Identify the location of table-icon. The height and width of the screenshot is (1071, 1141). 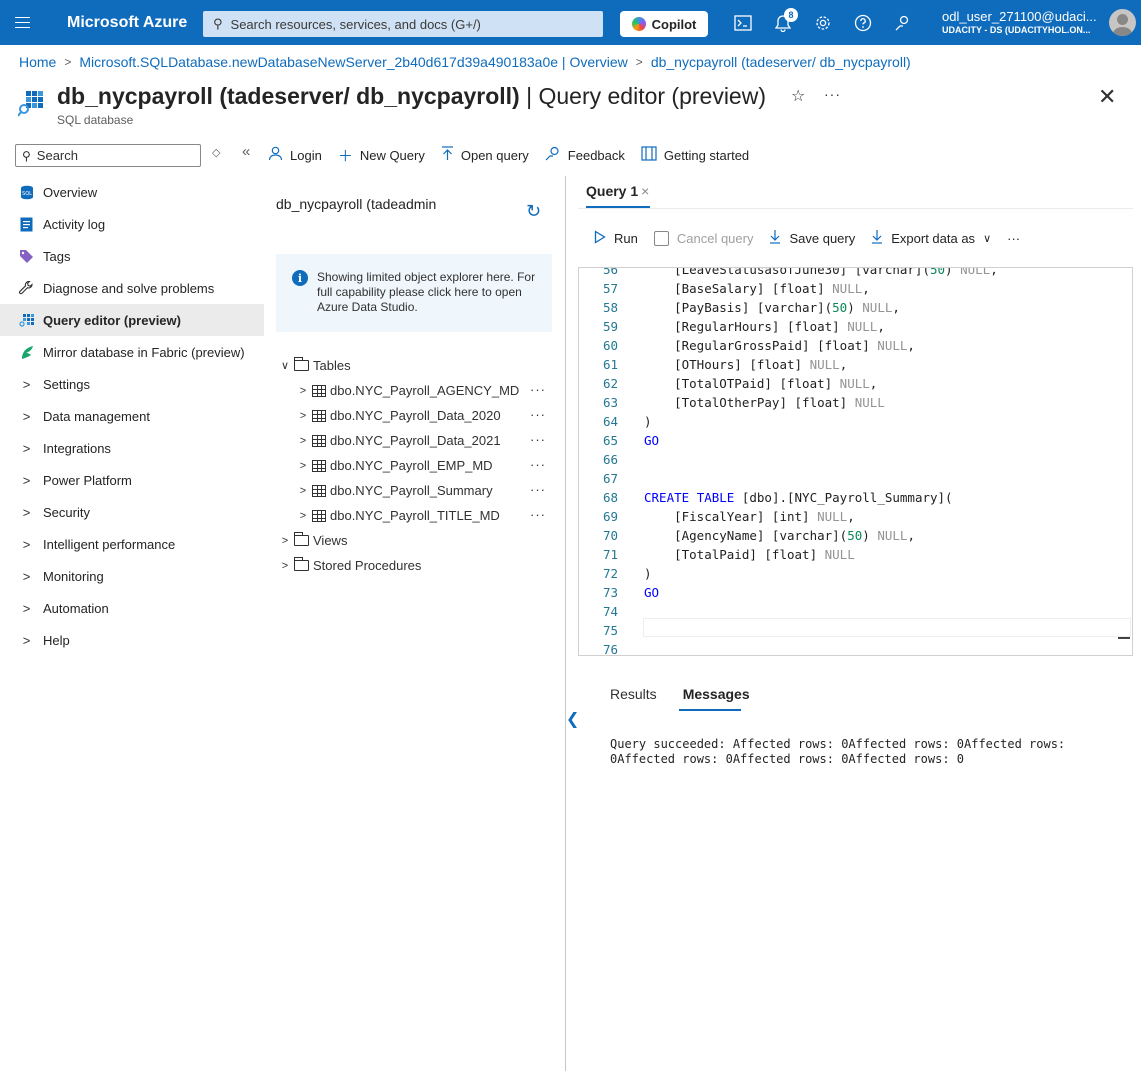
(319, 390).